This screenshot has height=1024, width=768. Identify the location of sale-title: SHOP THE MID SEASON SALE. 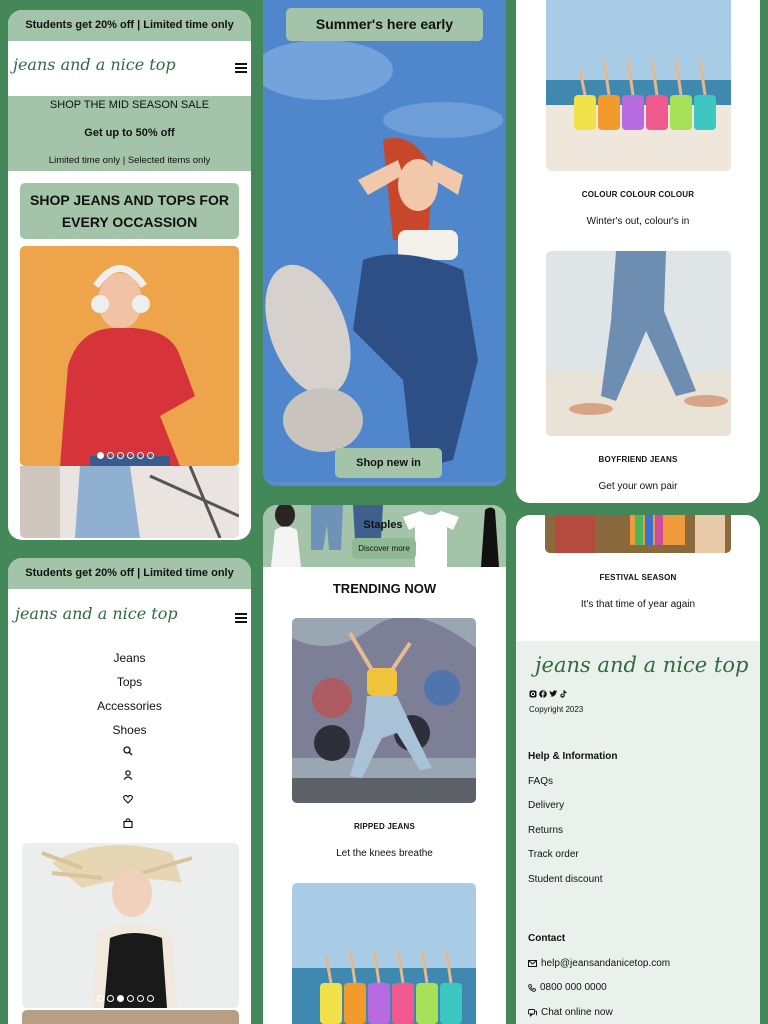
(129, 105).